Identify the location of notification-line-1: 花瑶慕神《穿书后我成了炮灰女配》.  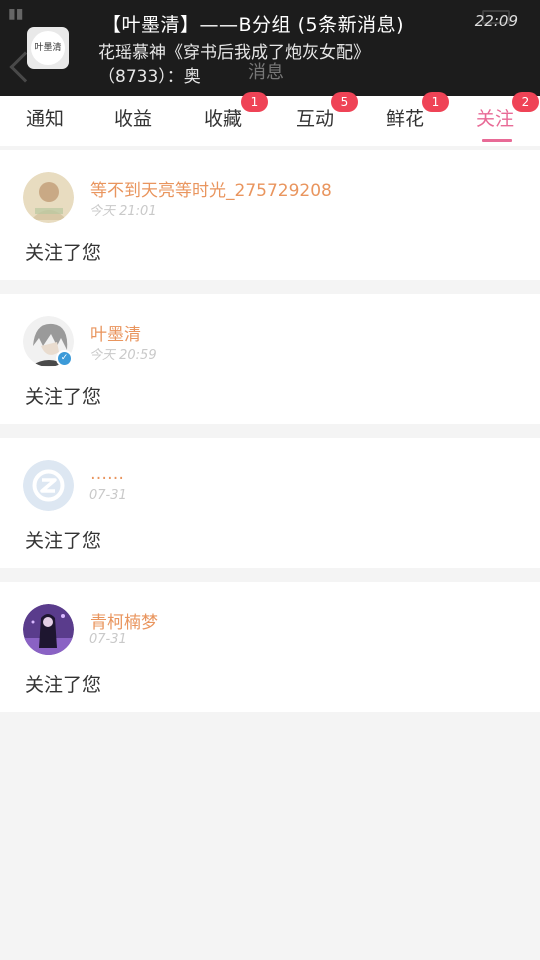
(234, 53).